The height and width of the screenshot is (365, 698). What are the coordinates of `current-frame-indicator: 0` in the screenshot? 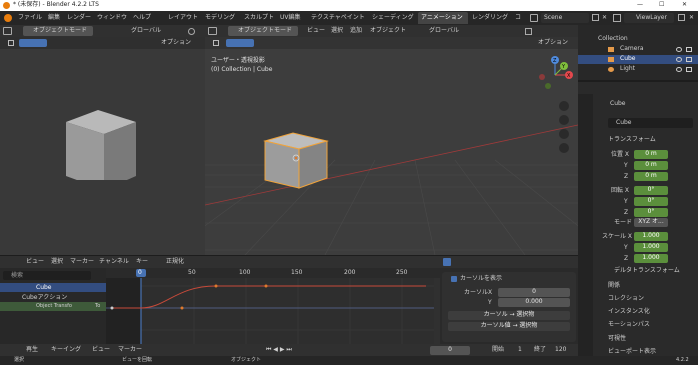 It's located at (141, 273).